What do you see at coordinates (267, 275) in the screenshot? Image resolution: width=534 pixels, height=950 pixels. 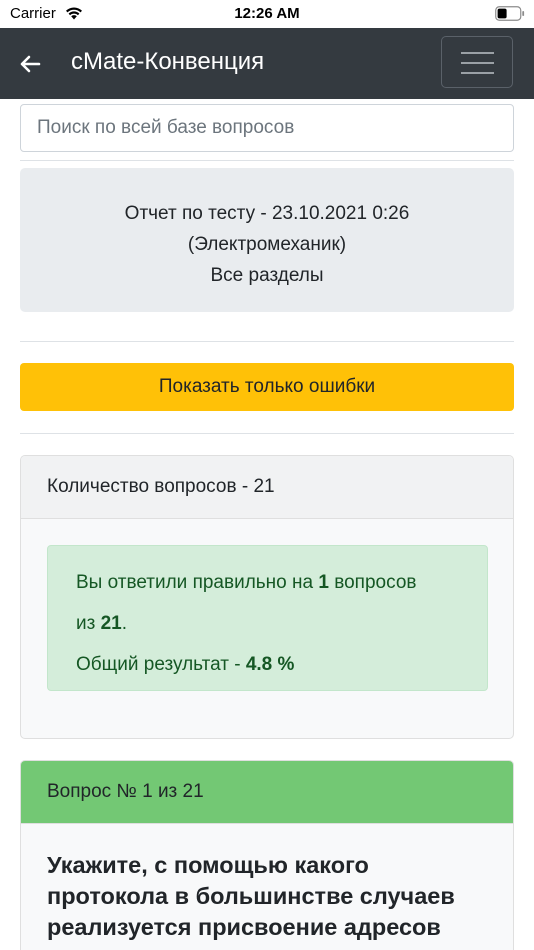 I see `report-sections: Все разделы` at bounding box center [267, 275].